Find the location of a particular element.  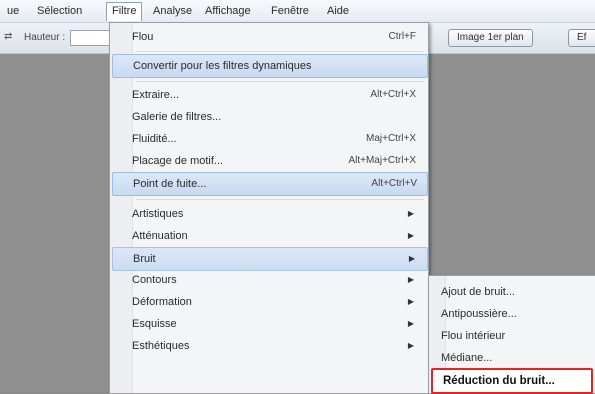

clear-button: Ef is located at coordinates (581, 38).